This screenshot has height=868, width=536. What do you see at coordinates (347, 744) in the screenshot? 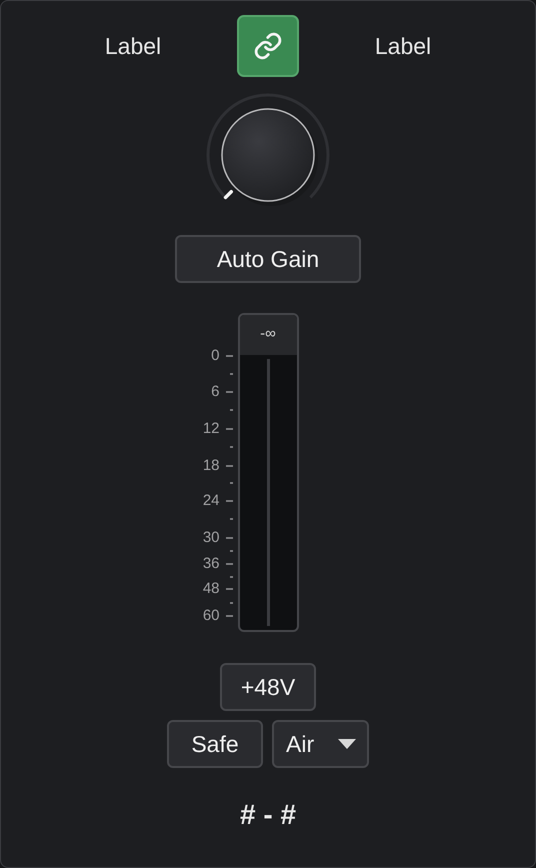
I see `dropdown-caret-icon` at bounding box center [347, 744].